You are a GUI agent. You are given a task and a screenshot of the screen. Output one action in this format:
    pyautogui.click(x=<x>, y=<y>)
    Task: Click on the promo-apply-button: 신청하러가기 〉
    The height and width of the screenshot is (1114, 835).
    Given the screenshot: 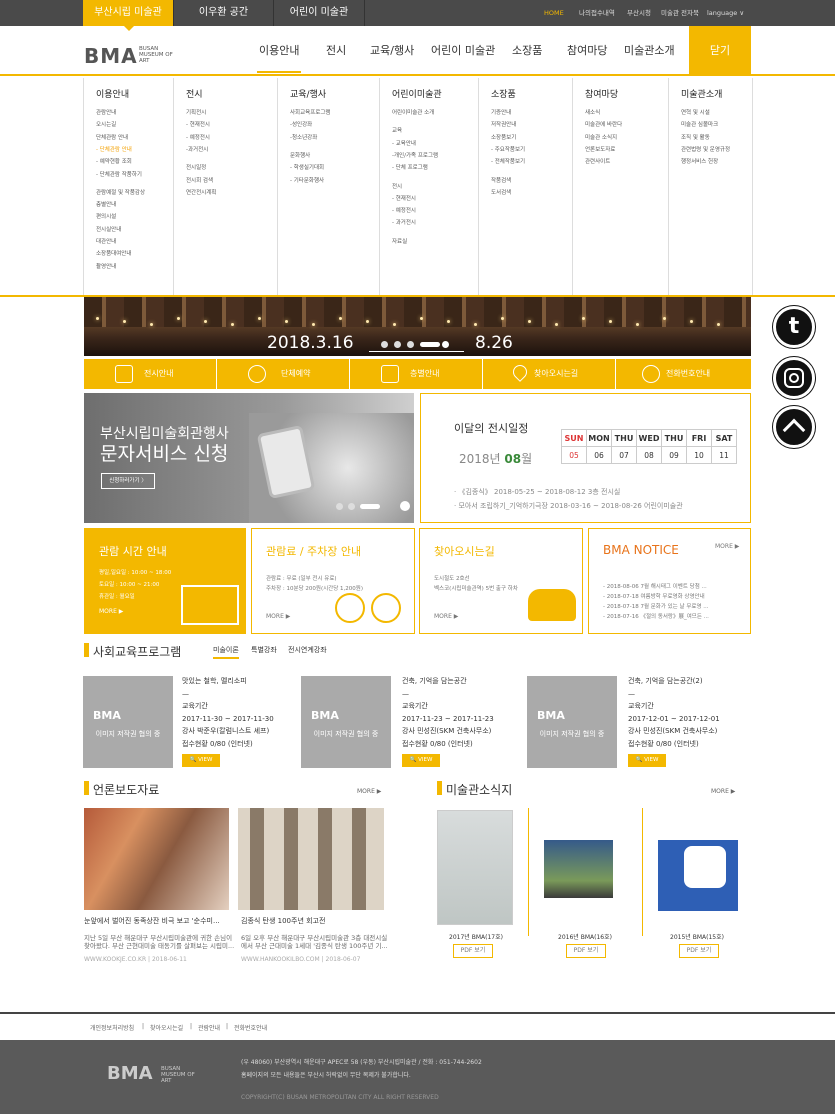 What is the action you would take?
    pyautogui.click(x=128, y=481)
    